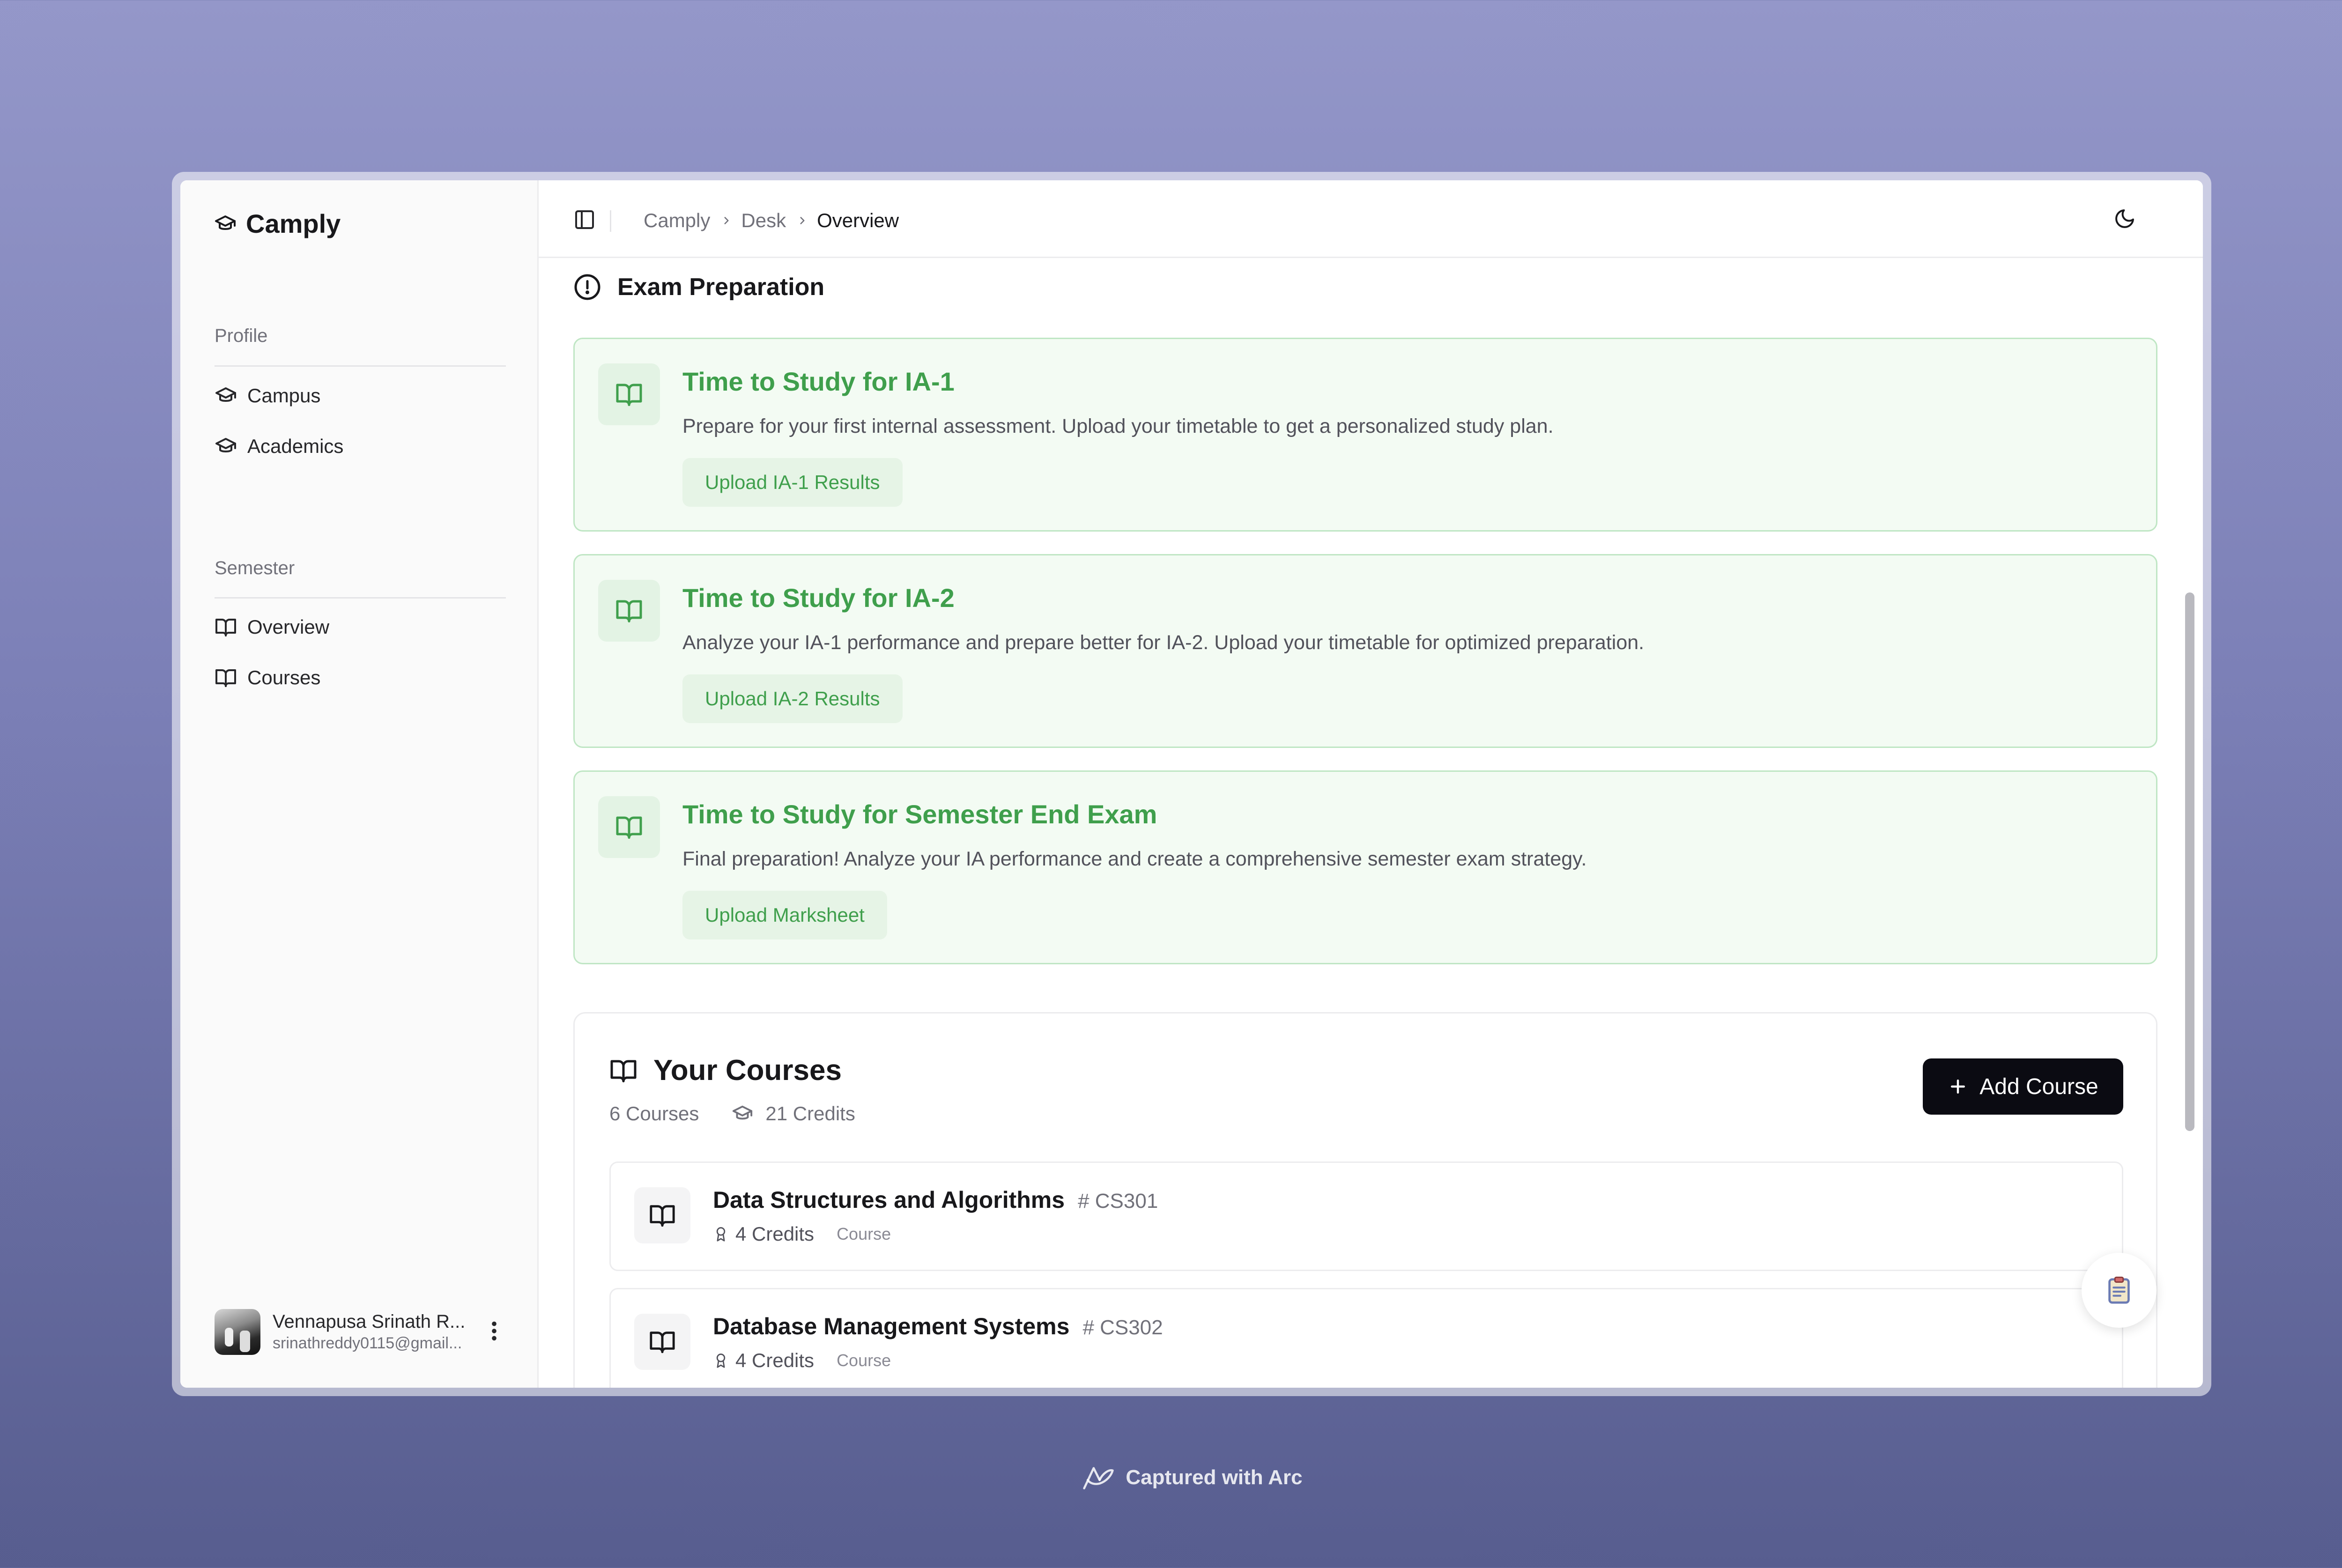 The height and width of the screenshot is (1568, 2342). What do you see at coordinates (810, 1113) in the screenshot?
I see `total-credits: 21 Credits` at bounding box center [810, 1113].